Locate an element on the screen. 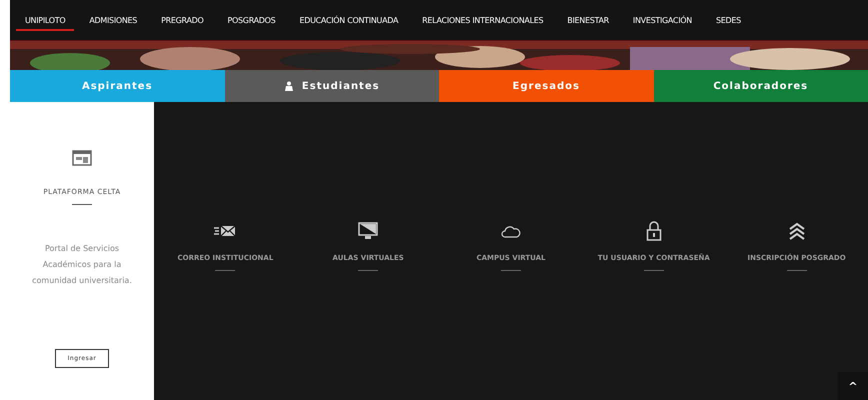 The image size is (868, 400). audience-tab: Estudiantes is located at coordinates (331, 86).